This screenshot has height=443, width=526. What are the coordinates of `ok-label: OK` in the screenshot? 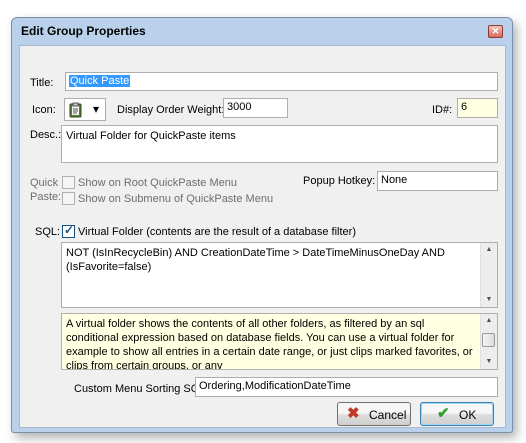 It's located at (468, 415).